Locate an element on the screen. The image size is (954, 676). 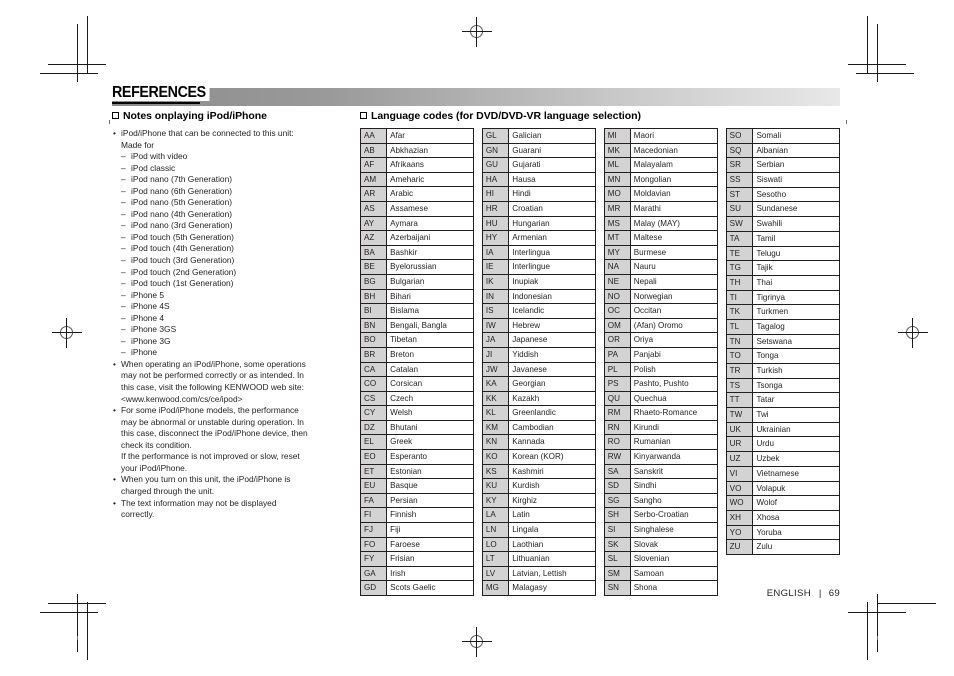
language-name-cell: Lingala is located at coordinates (552, 530).